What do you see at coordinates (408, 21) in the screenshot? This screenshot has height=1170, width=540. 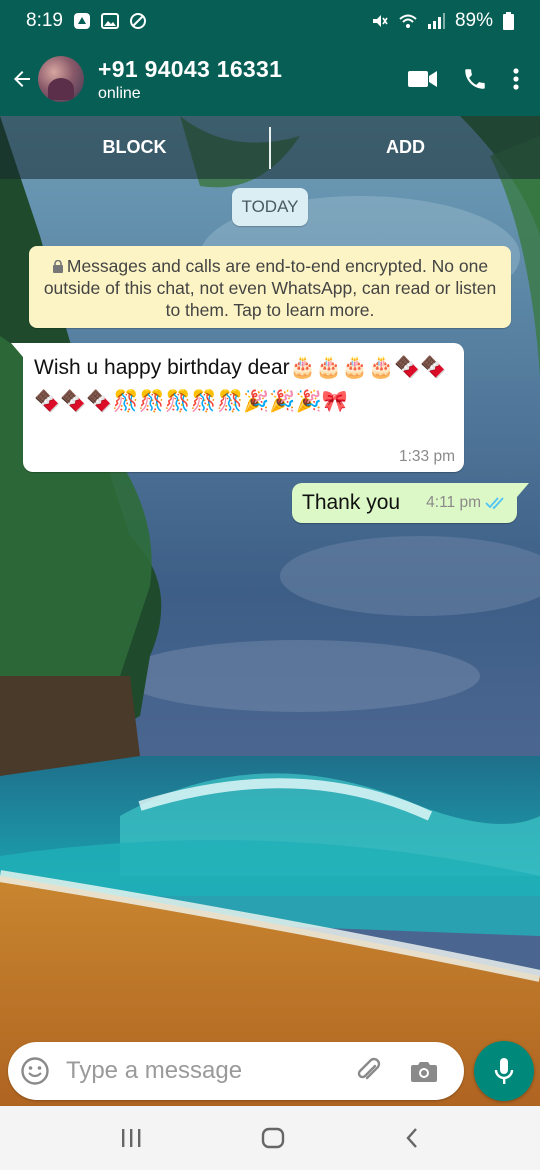 I see `wifi-icon` at bounding box center [408, 21].